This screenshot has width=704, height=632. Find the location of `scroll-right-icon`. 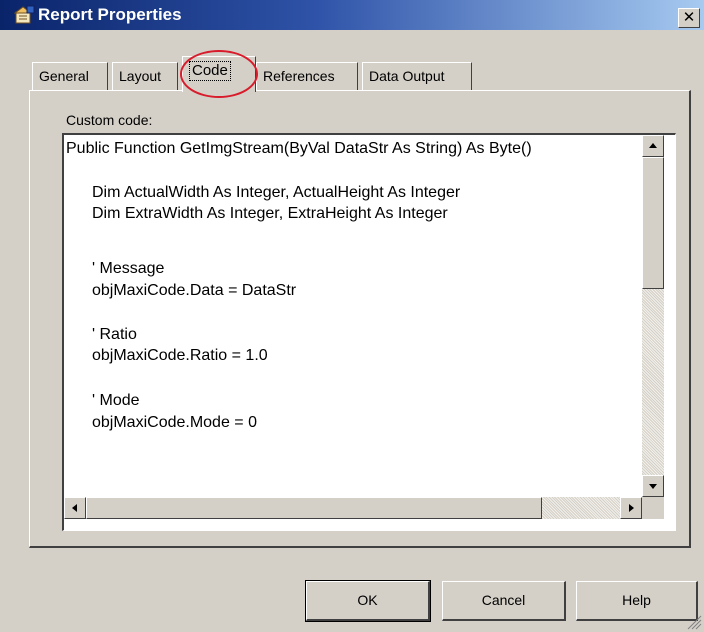

scroll-right-icon is located at coordinates (631, 508).